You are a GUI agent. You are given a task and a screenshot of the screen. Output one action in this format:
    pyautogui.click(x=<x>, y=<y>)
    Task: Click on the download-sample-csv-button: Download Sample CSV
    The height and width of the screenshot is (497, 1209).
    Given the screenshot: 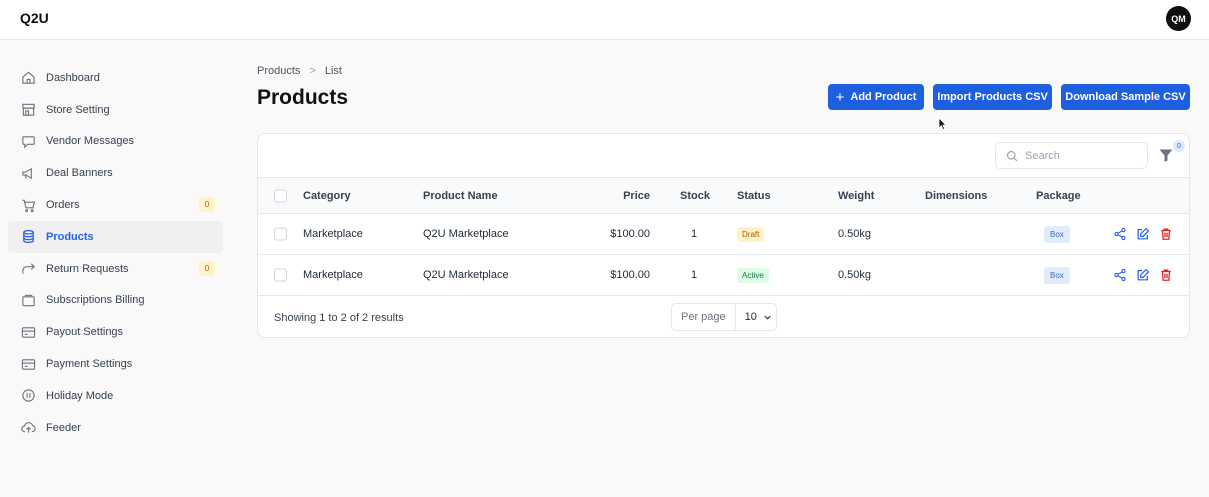 What is the action you would take?
    pyautogui.click(x=1125, y=97)
    